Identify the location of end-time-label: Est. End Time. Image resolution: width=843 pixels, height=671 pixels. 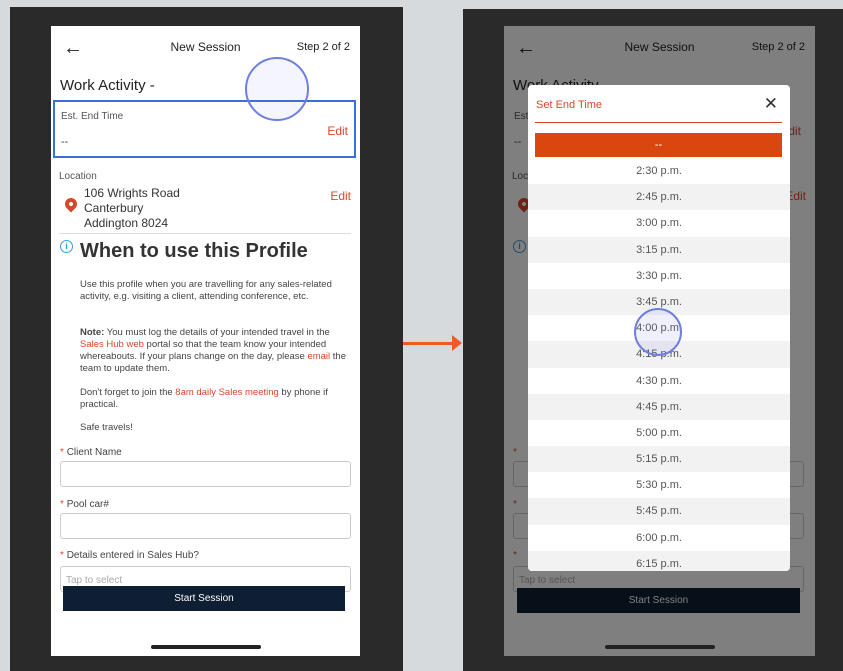
(92, 116).